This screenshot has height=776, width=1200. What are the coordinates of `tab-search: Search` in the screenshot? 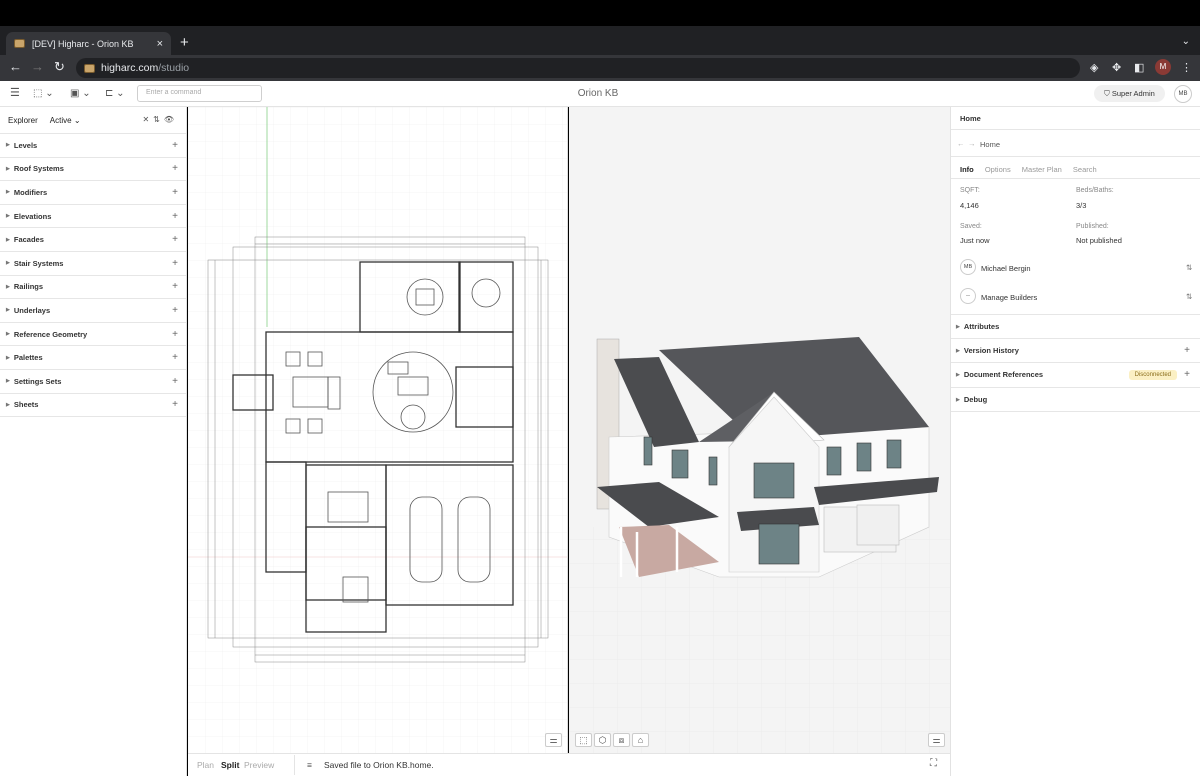 It's located at (1085, 169).